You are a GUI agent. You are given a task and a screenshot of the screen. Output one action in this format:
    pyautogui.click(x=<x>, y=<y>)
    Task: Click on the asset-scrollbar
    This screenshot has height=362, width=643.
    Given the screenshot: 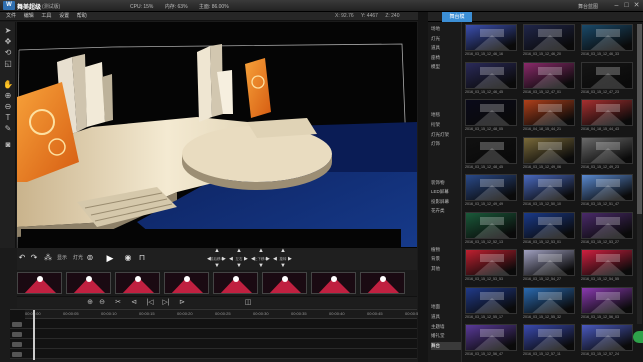 What is the action you would take?
    pyautogui.click(x=639, y=174)
    